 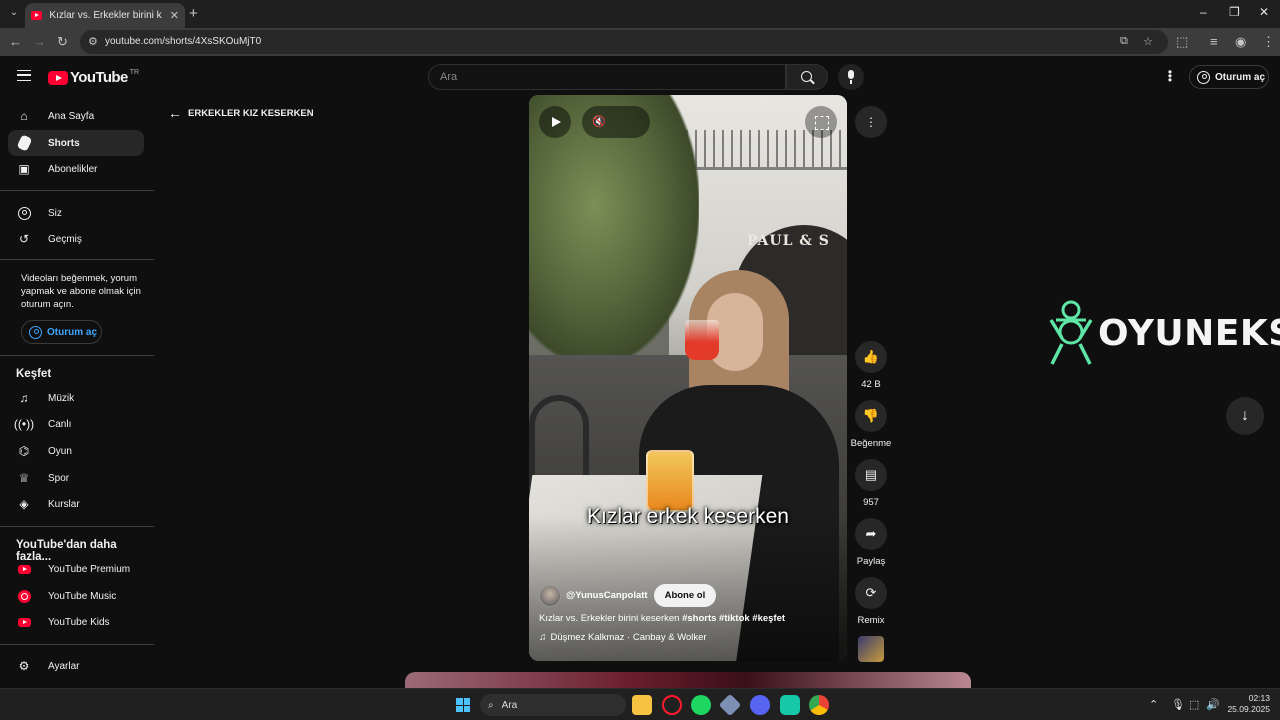 What do you see at coordinates (628, 637) in the screenshot?
I see `music-title: Düşmez Kalkmaz · Canbay & Wolker` at bounding box center [628, 637].